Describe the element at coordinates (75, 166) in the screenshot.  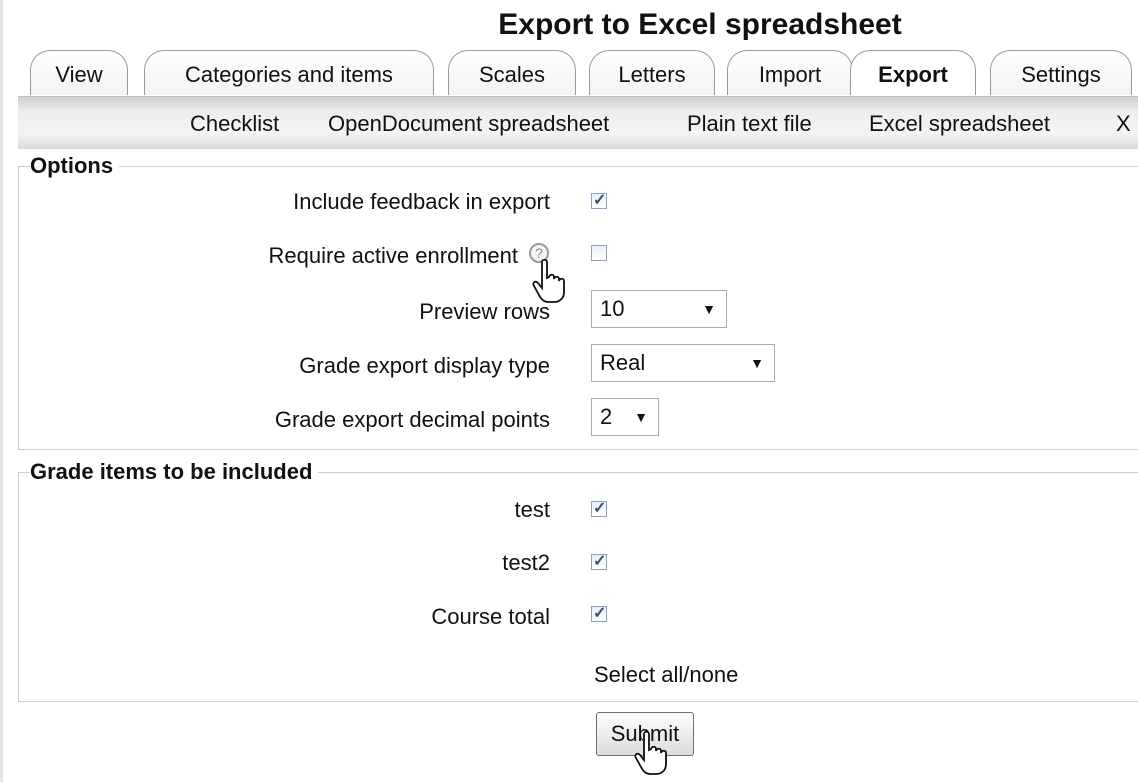
I see `options-legend: Options` at that location.